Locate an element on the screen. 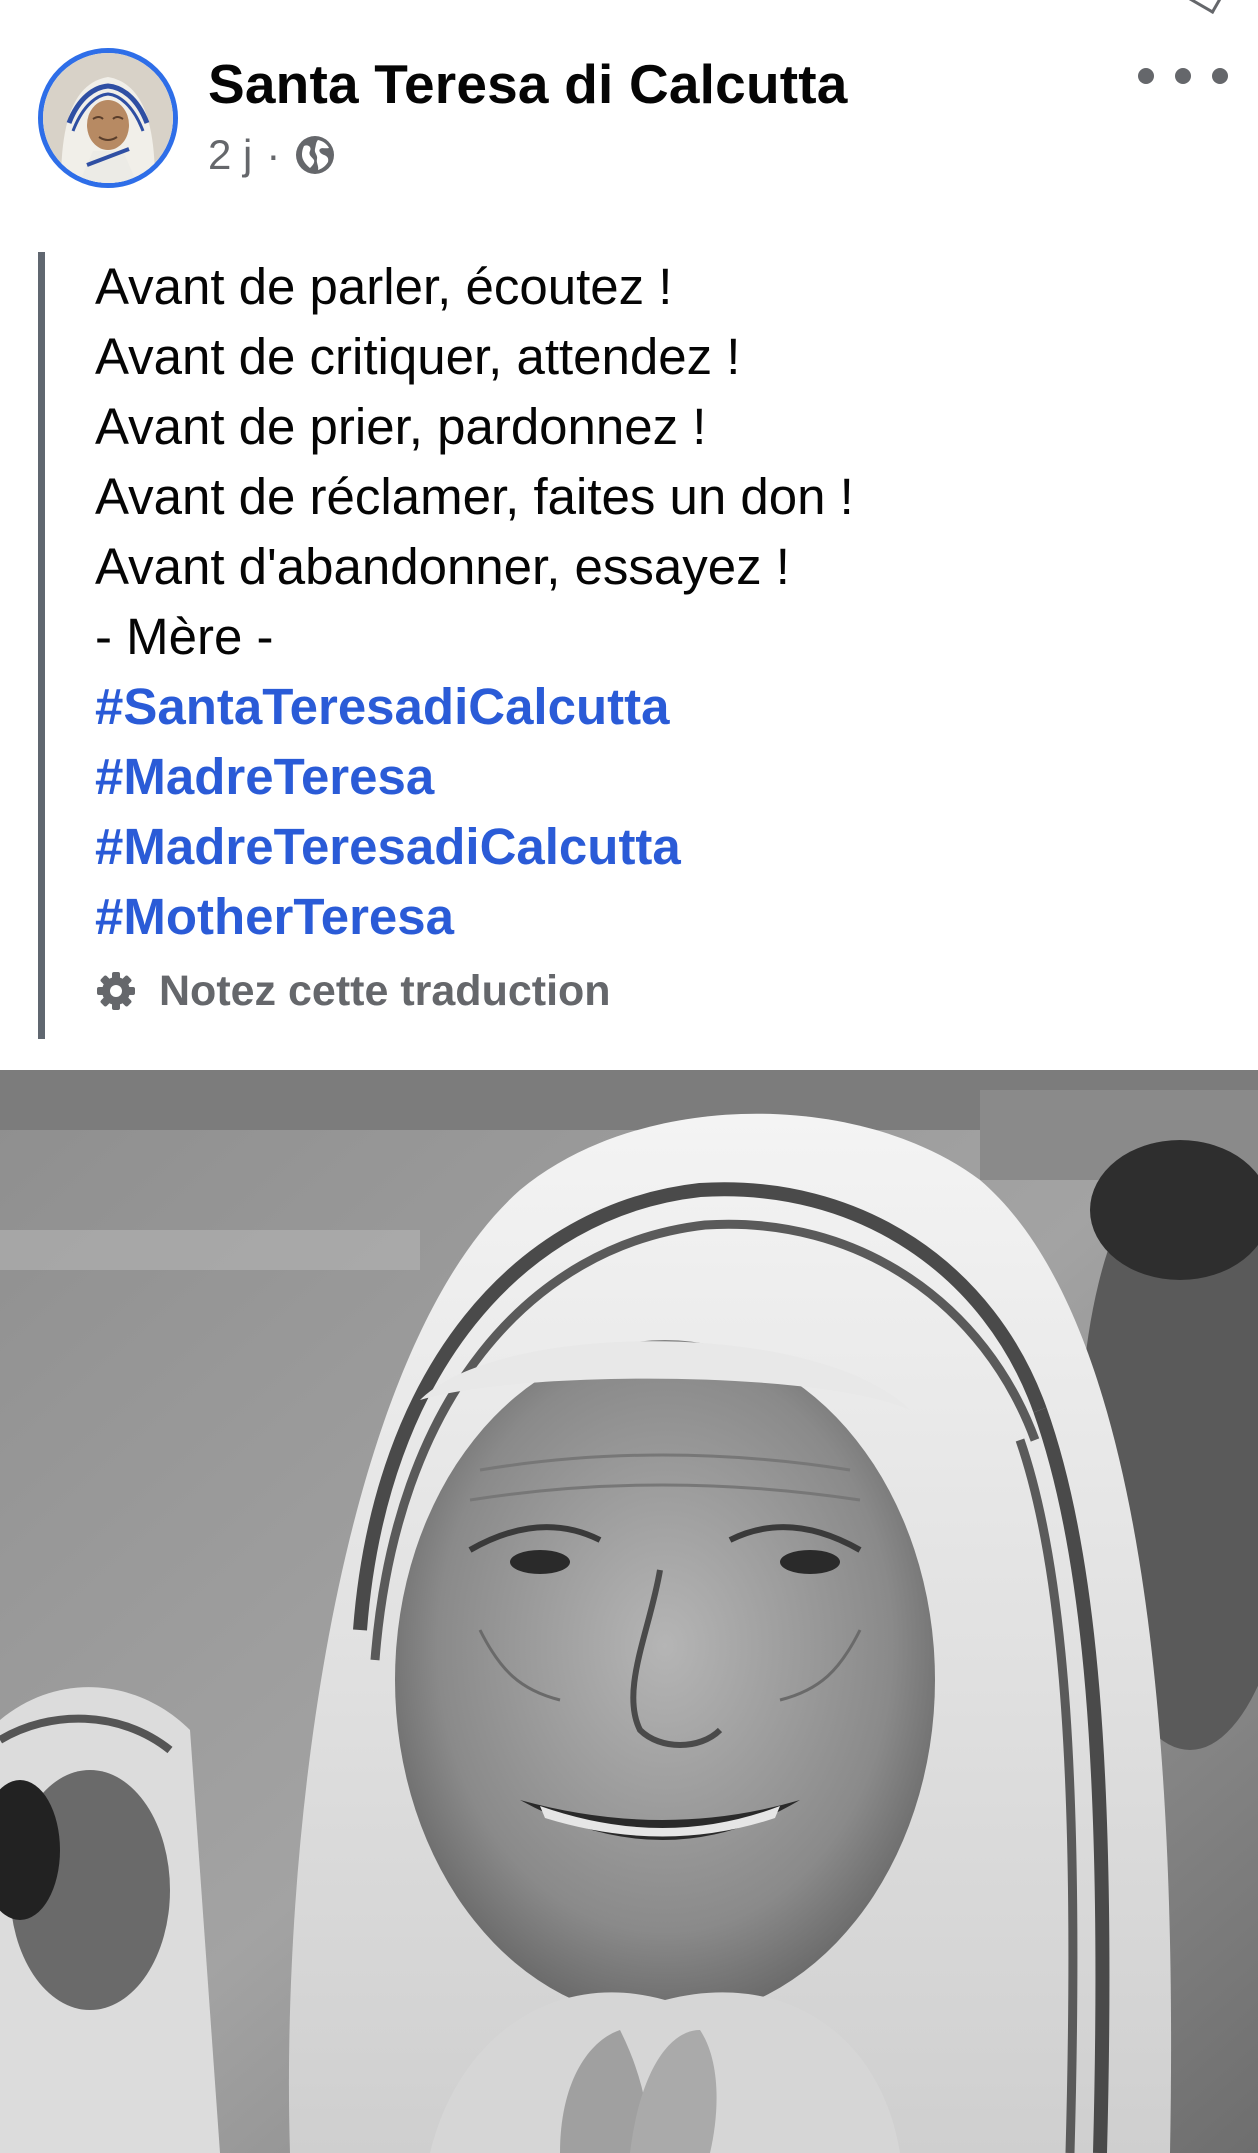  hashtag-link: #MadreTeresa is located at coordinates (641, 777).